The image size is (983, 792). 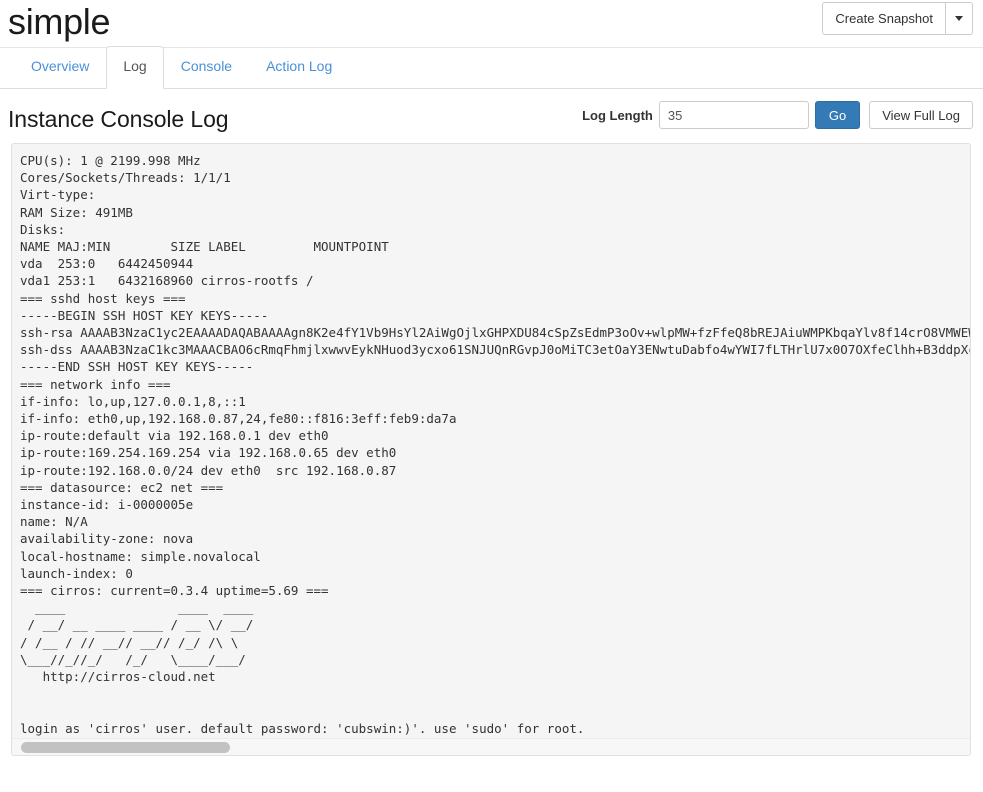 What do you see at coordinates (491, 67) in the screenshot?
I see `instance-tabs: Overview Log Console Action Log` at bounding box center [491, 67].